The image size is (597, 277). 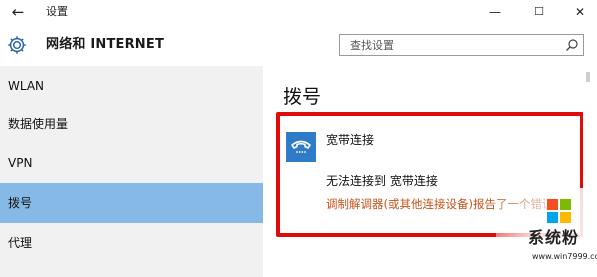 What do you see at coordinates (301, 147) in the screenshot?
I see `phone-icon` at bounding box center [301, 147].